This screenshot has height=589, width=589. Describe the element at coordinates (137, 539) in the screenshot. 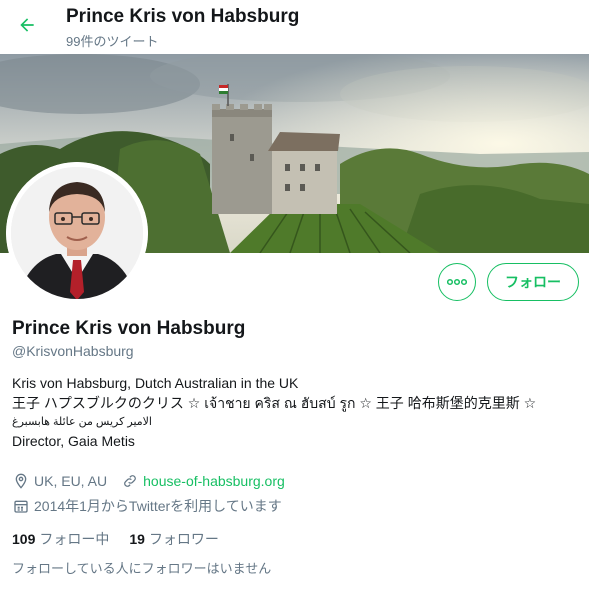

I see `followers-count: 19` at that location.